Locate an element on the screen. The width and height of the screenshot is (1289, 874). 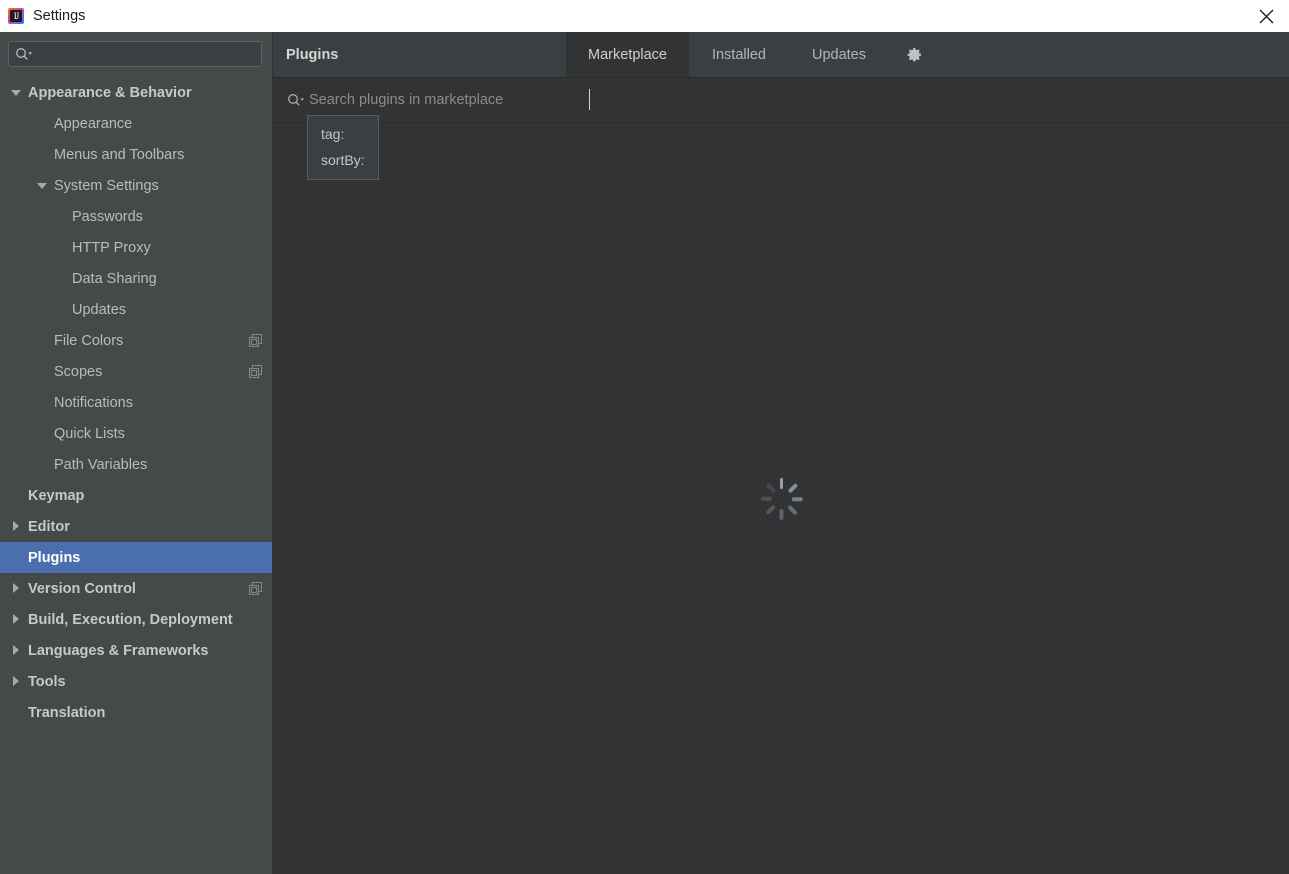
sidebar-item-system-settings: System Settings is located at coordinates (136, 185).